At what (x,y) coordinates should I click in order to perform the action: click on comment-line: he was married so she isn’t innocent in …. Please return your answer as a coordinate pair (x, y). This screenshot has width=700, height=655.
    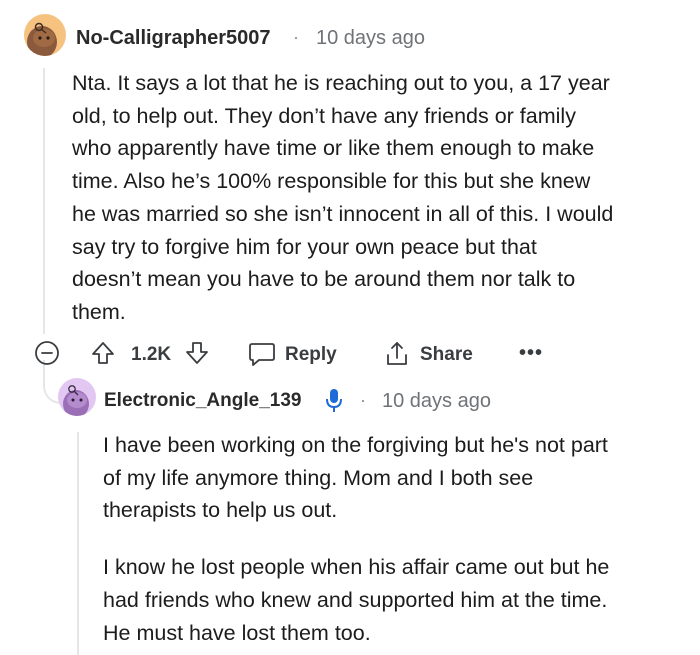
    Looking at the image, I should click on (343, 213).